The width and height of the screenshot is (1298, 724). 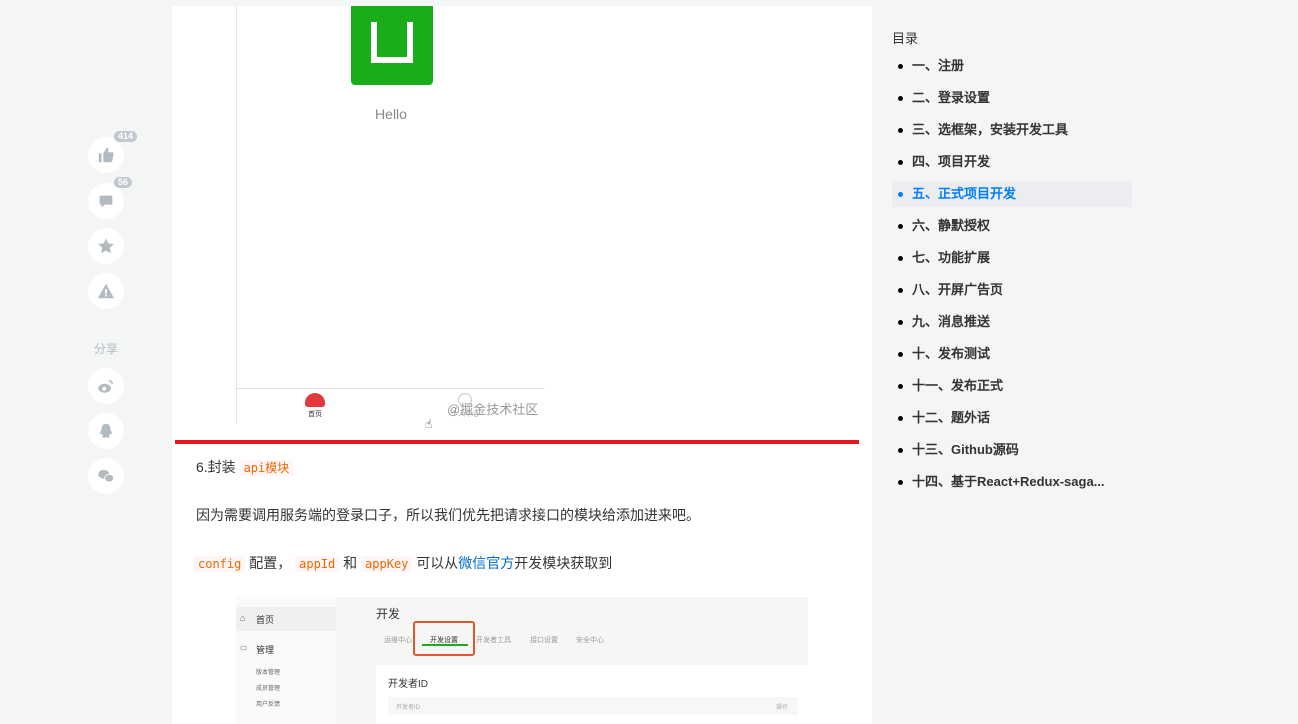 I want to click on inline-code: config, so click(x=220, y=564).